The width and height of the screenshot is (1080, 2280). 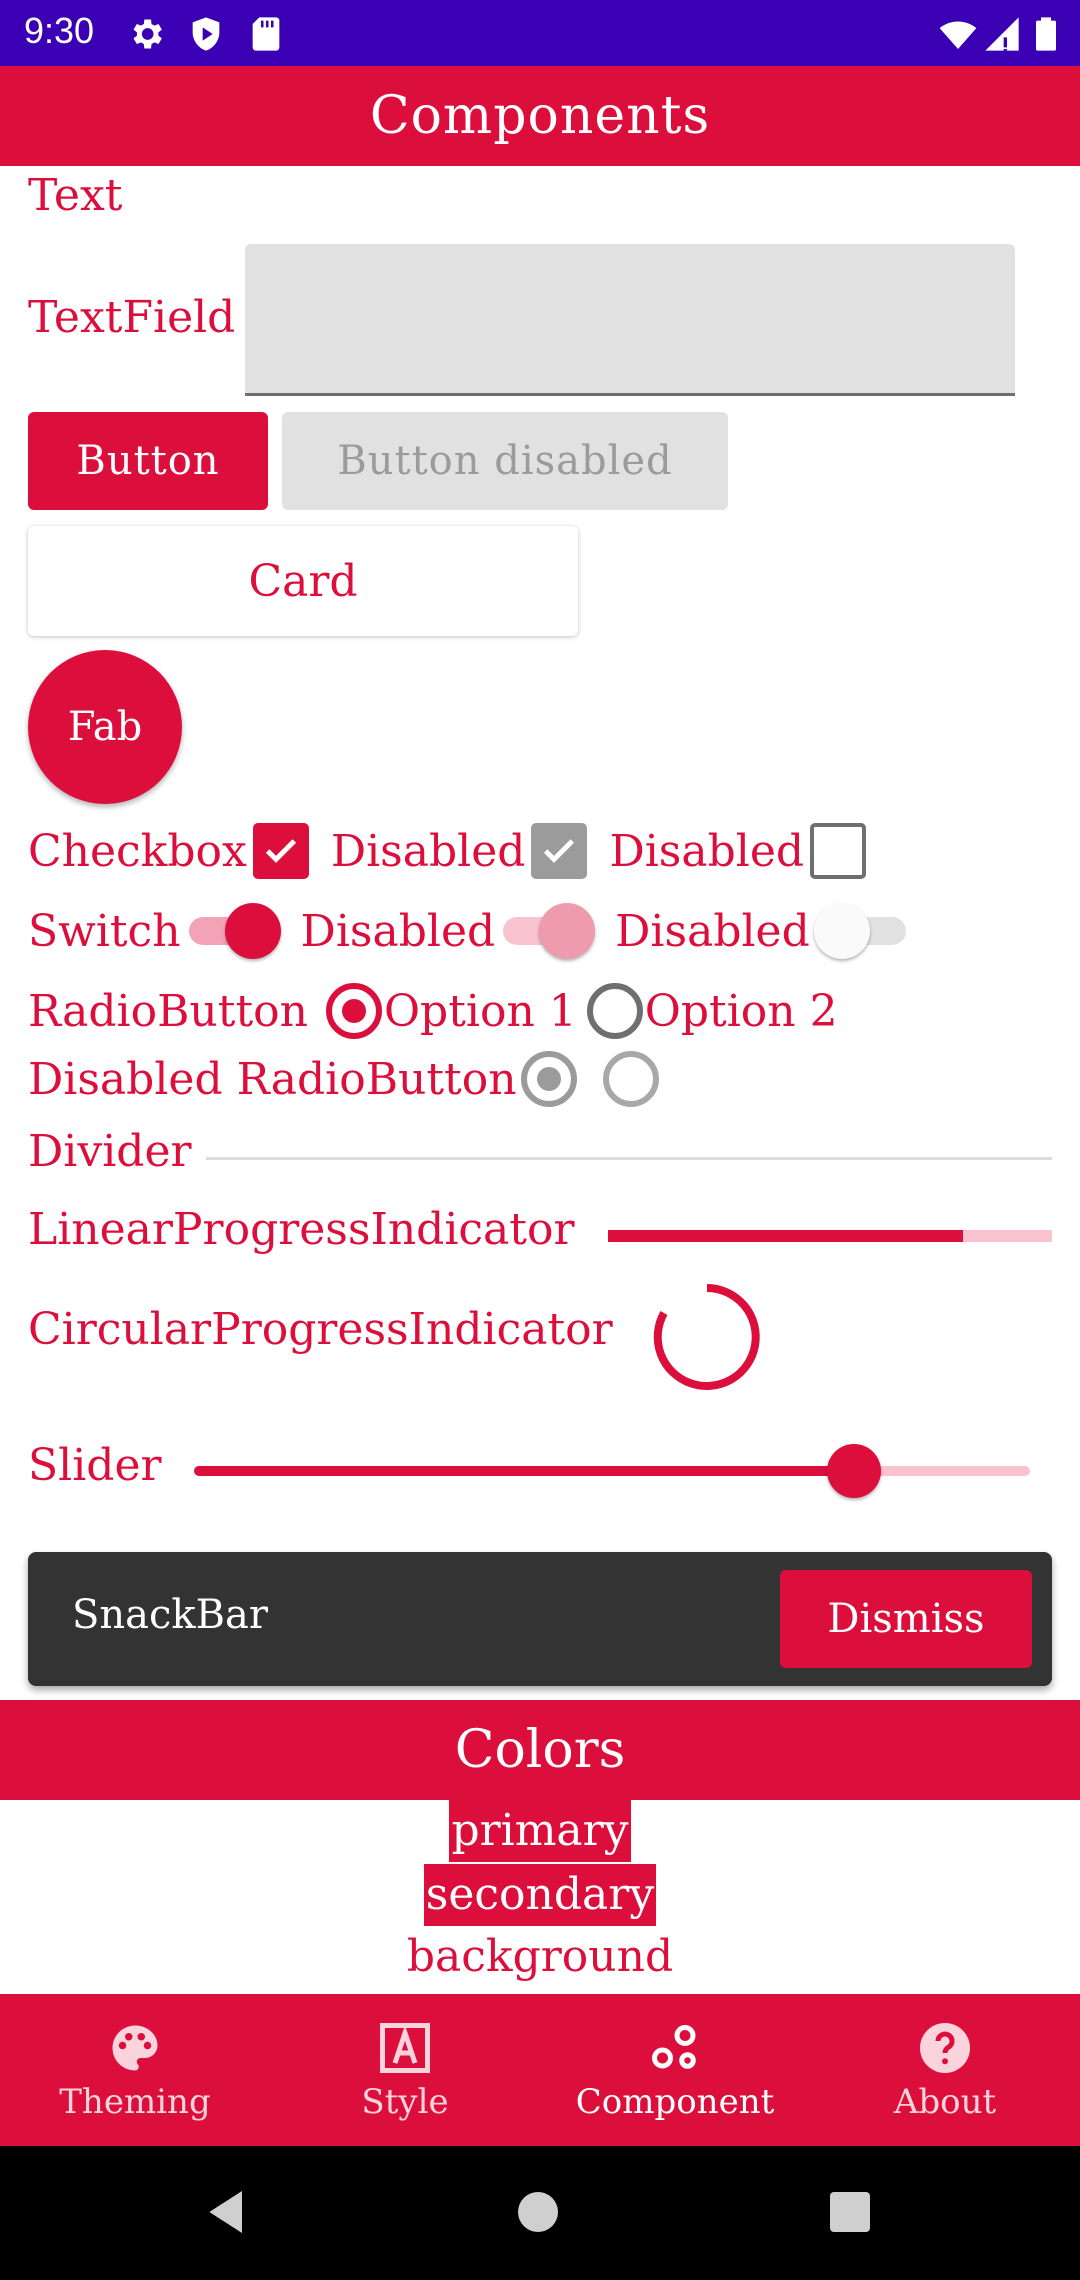 What do you see at coordinates (675, 2102) in the screenshot?
I see `nav-label-component: Component` at bounding box center [675, 2102].